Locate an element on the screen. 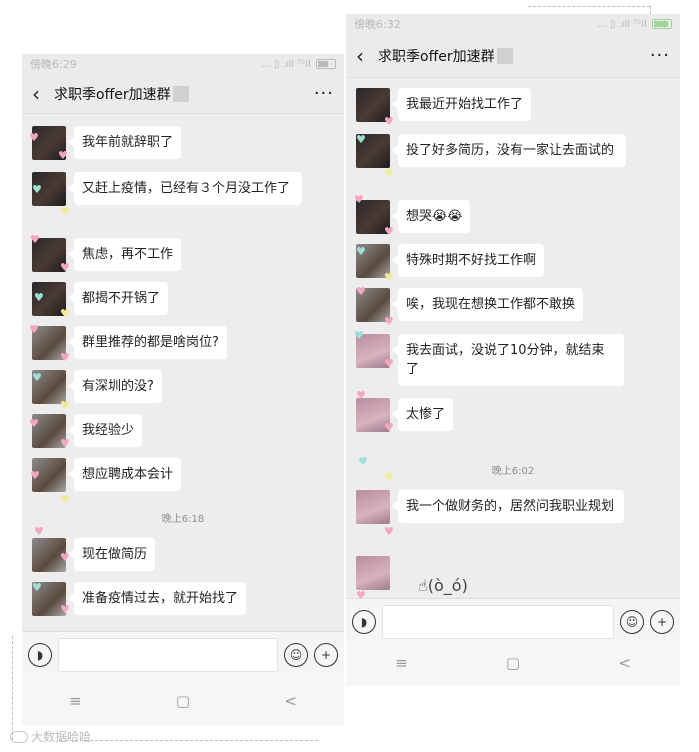  timestamp: 晚上6:02 is located at coordinates (513, 471).